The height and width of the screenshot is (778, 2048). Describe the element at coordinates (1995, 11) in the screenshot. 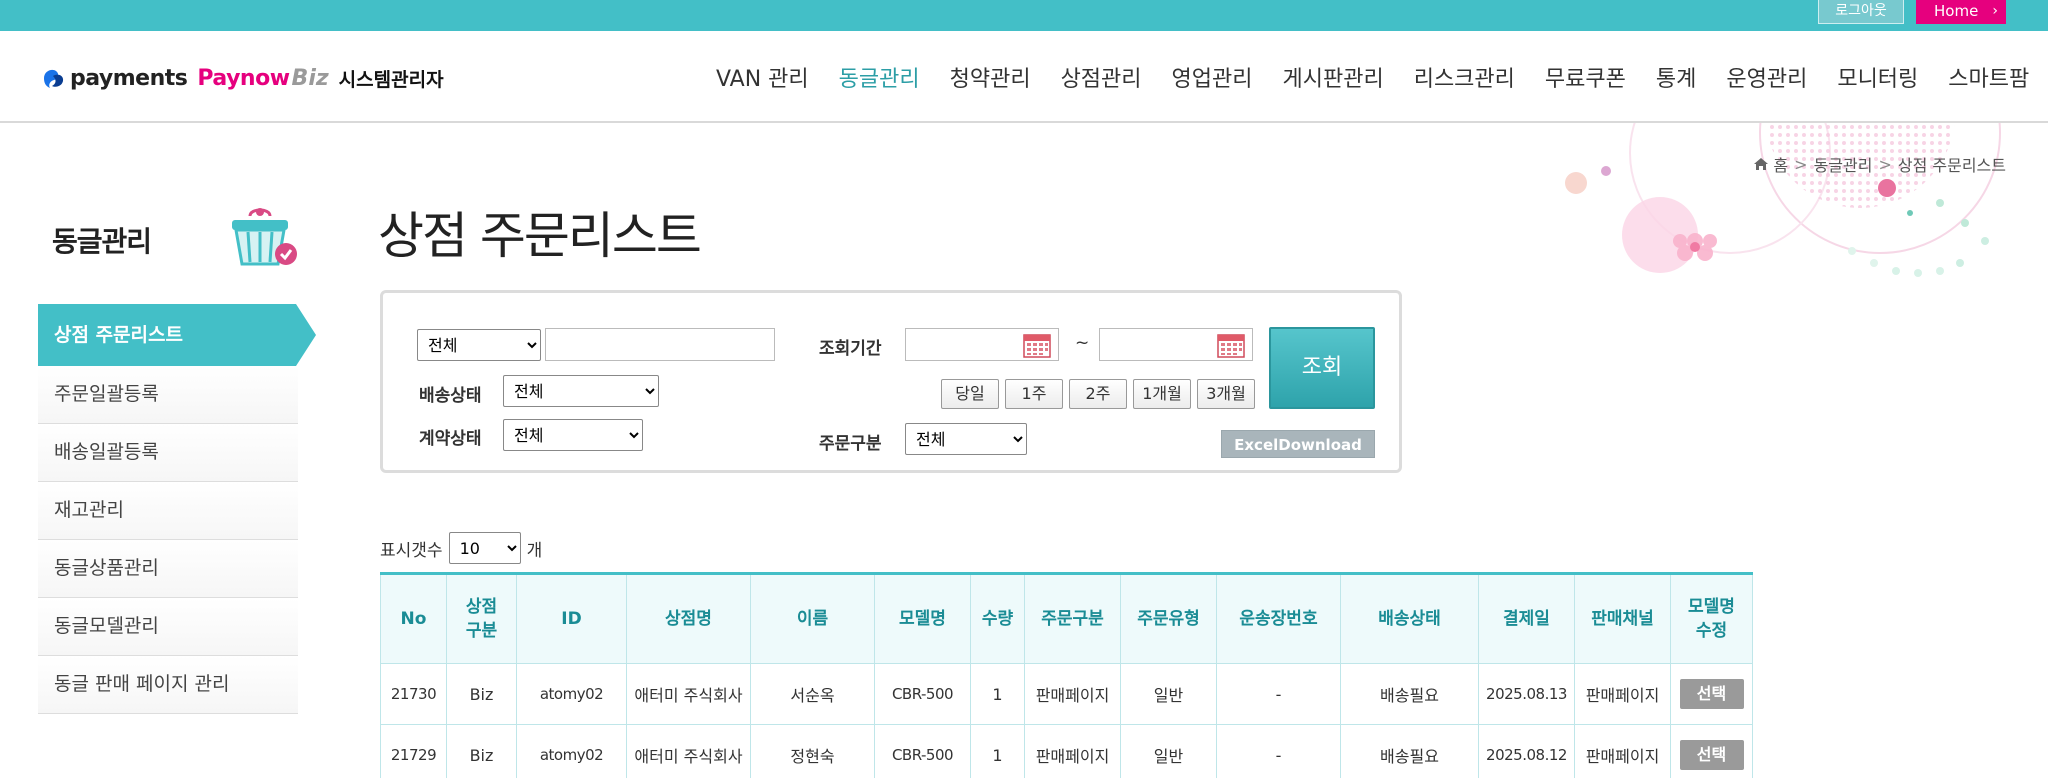

I see `chevron-right-icon: ›` at that location.